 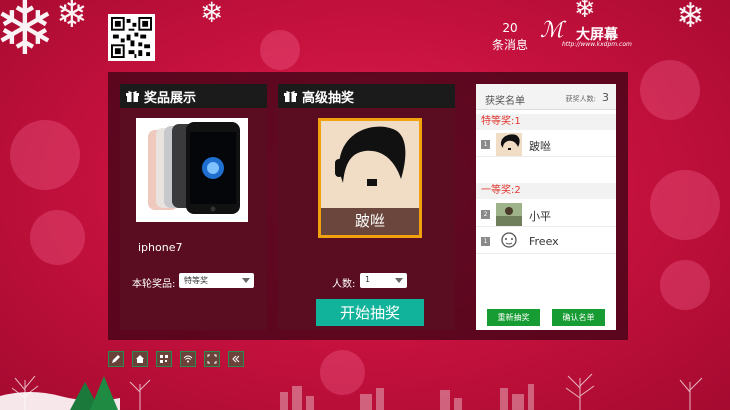 What do you see at coordinates (597, 44) in the screenshot?
I see `logo-url: http://www.kxdpm.com` at bounding box center [597, 44].